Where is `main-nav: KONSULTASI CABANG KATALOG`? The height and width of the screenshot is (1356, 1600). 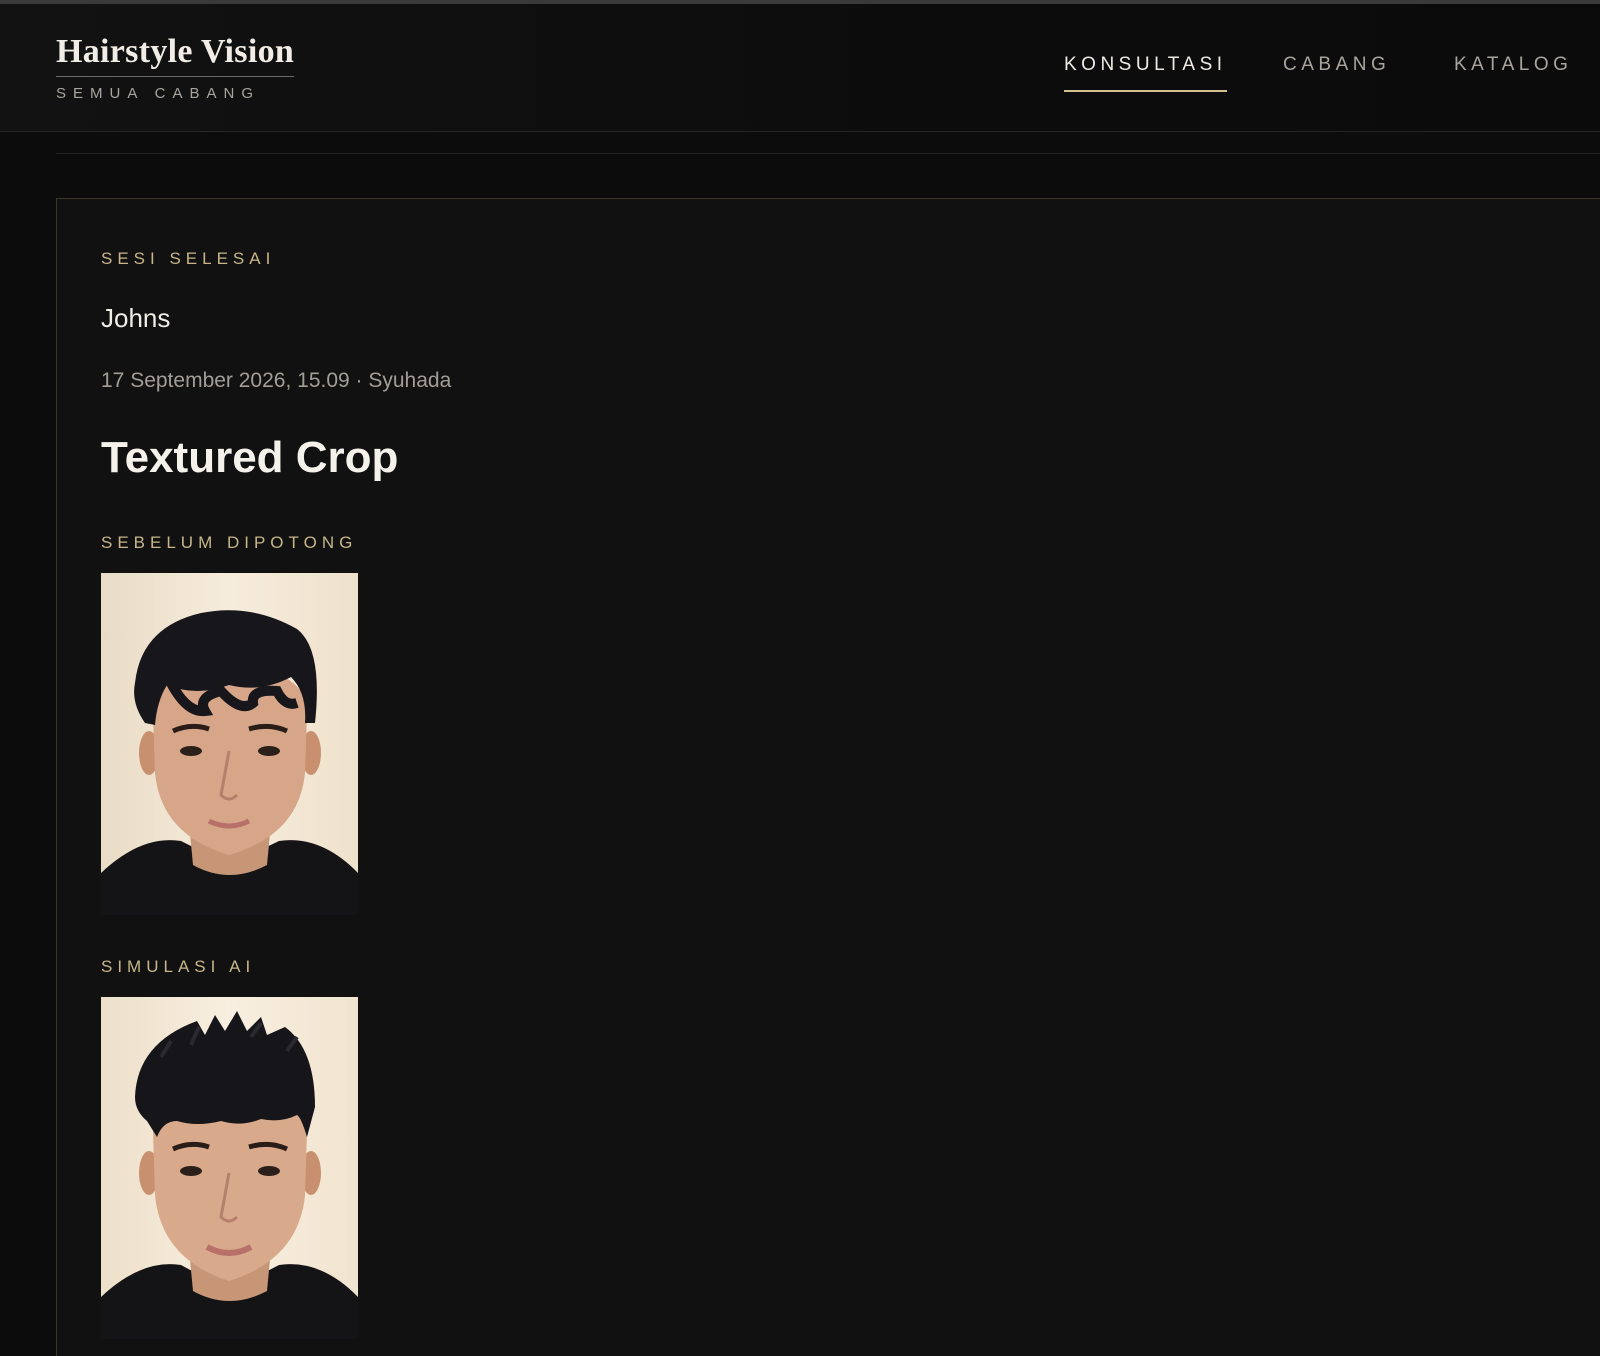 main-nav: KONSULTASI CABANG KATALOG is located at coordinates (800, 79).